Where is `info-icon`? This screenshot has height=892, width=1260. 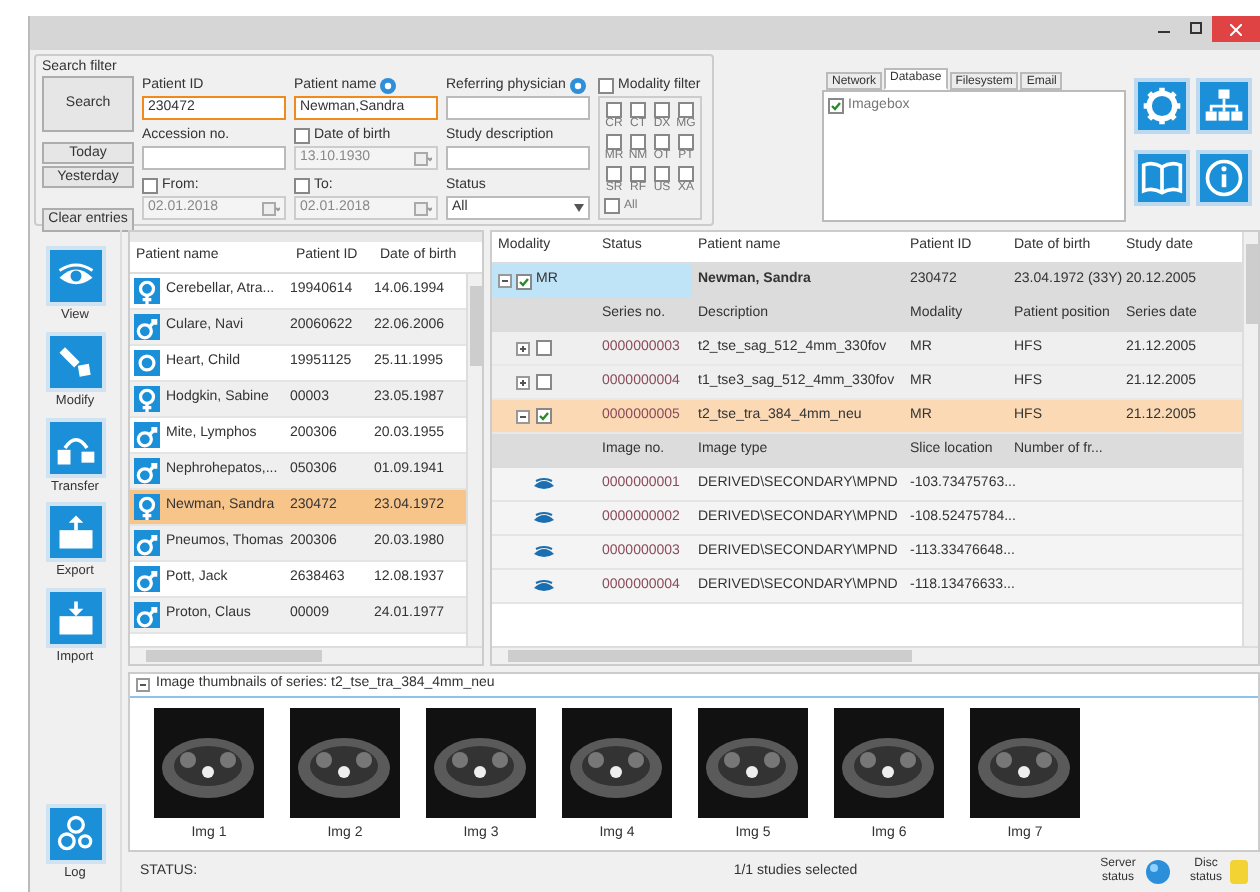
info-icon is located at coordinates (1224, 177).